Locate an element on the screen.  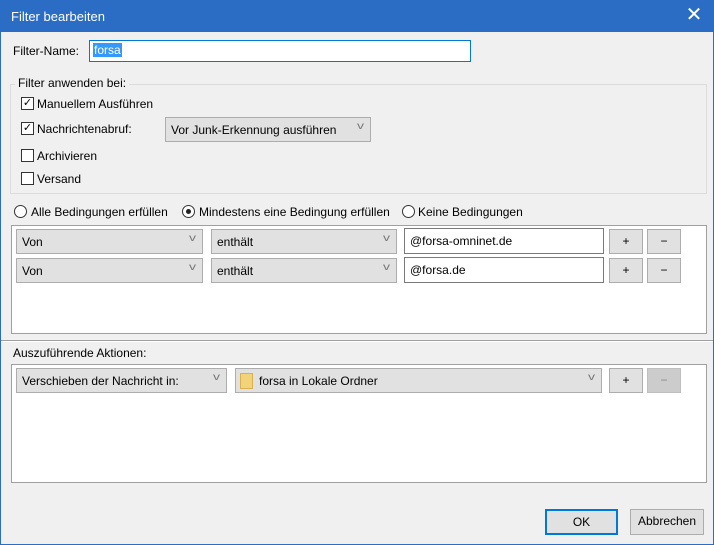
apply-legend: Filter anwenden bei: is located at coordinates (72, 83).